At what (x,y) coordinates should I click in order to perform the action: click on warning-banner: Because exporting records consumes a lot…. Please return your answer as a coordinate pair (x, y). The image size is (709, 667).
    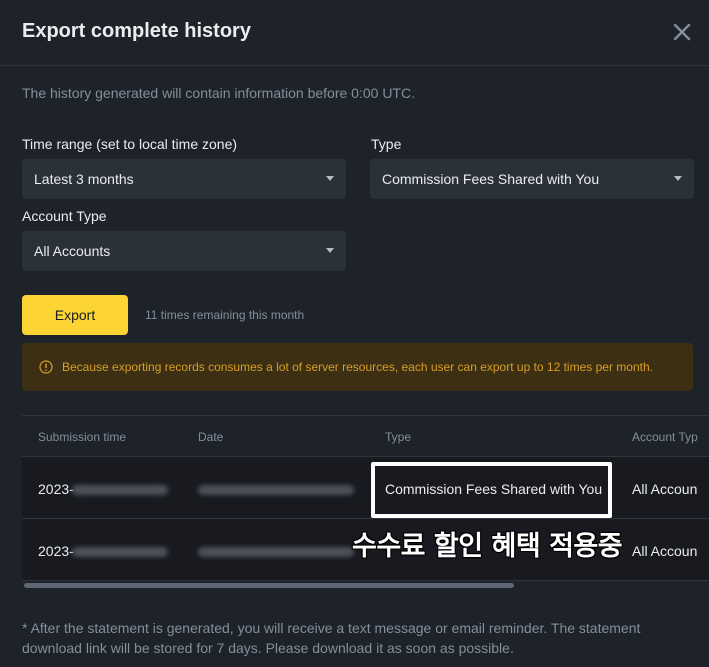
    Looking at the image, I should click on (357, 367).